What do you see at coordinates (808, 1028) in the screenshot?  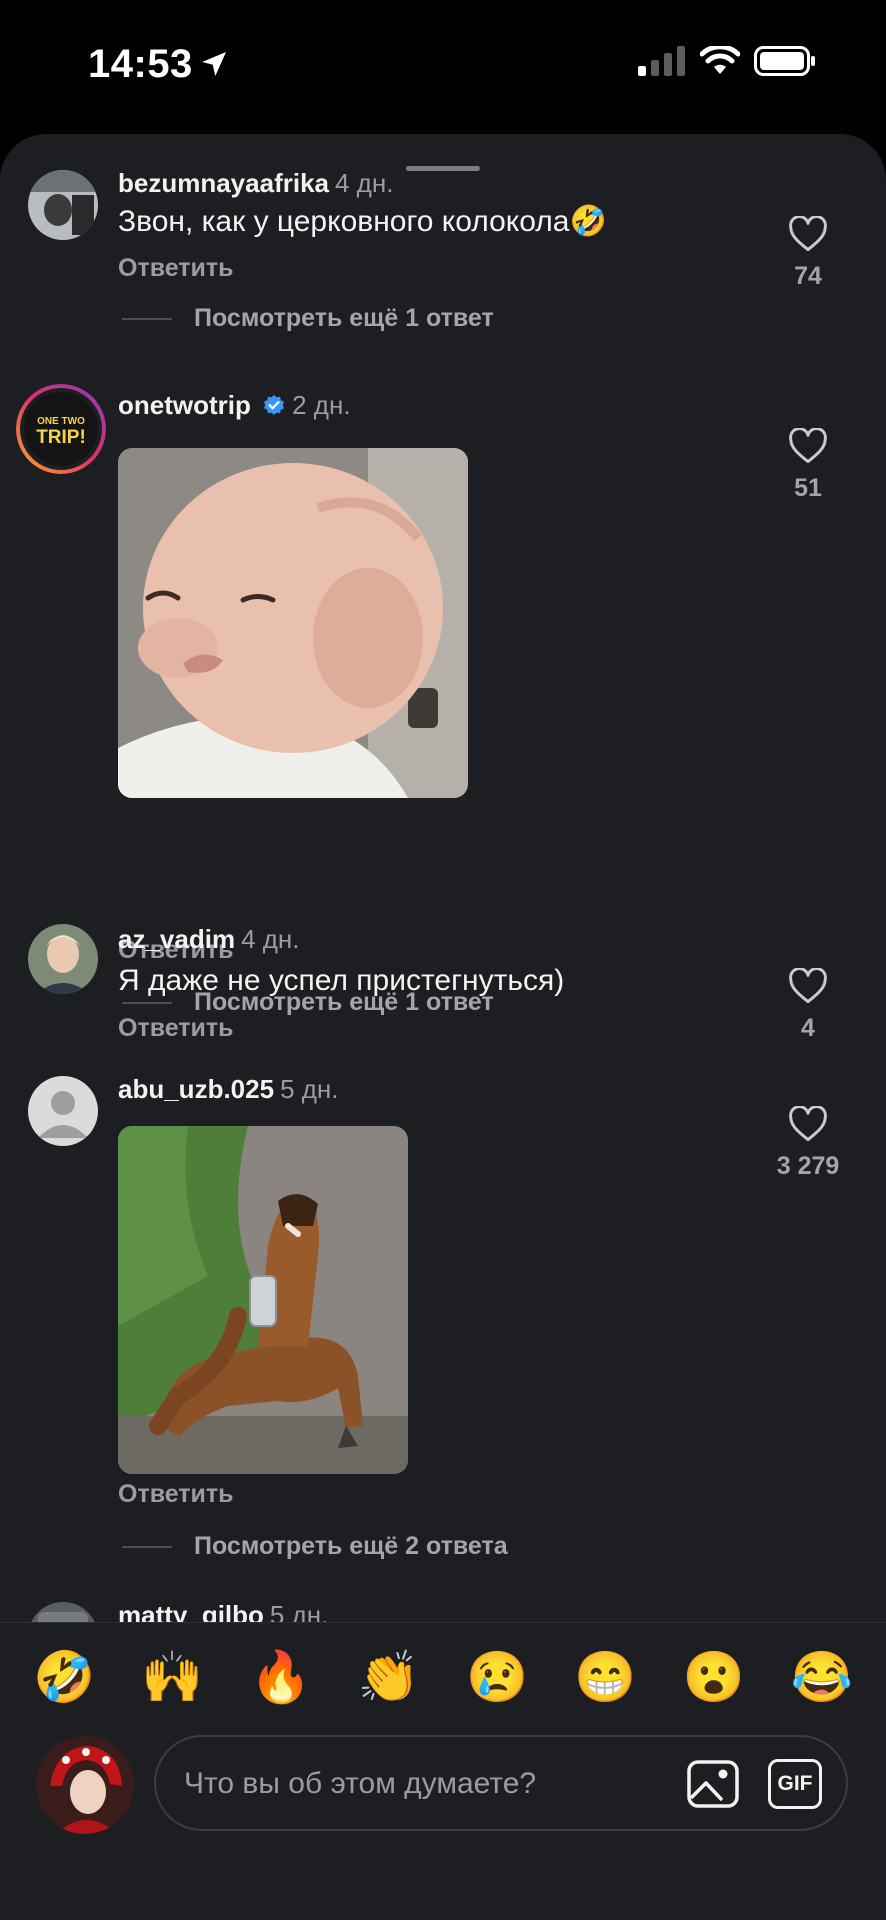 I see `like-count: 4` at bounding box center [808, 1028].